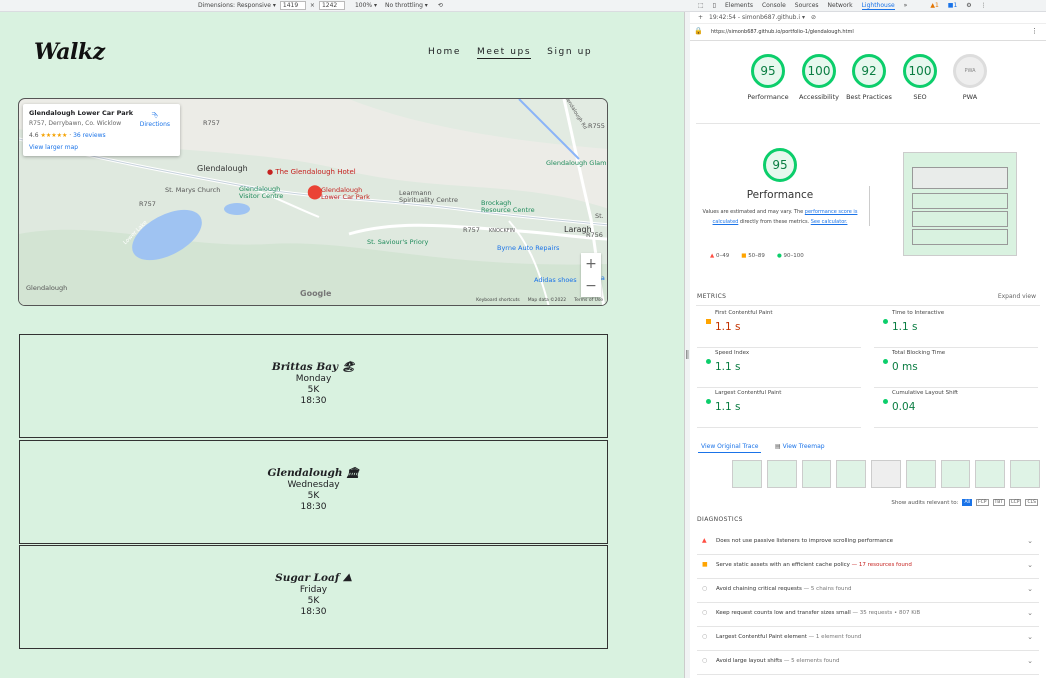 The image size is (1046, 678). Describe the element at coordinates (569, 53) in the screenshot. I see `nav-sign-up: Sign up` at that location.